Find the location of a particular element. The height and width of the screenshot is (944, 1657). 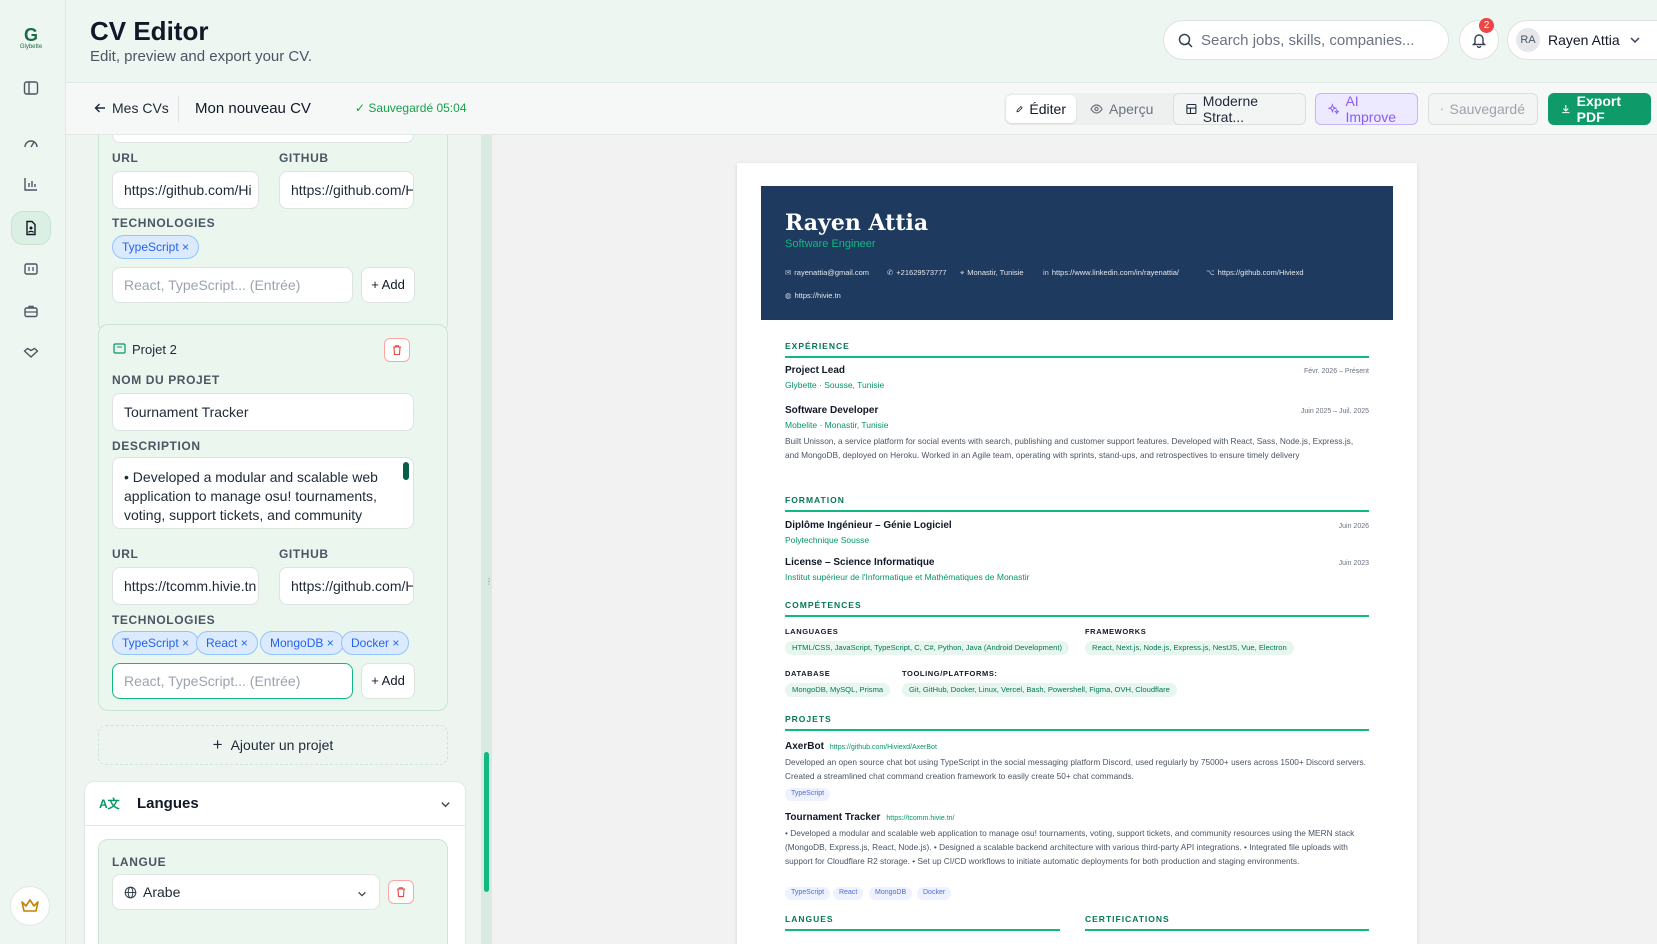

cv-section-projects: PROJETS is located at coordinates (1077, 722).